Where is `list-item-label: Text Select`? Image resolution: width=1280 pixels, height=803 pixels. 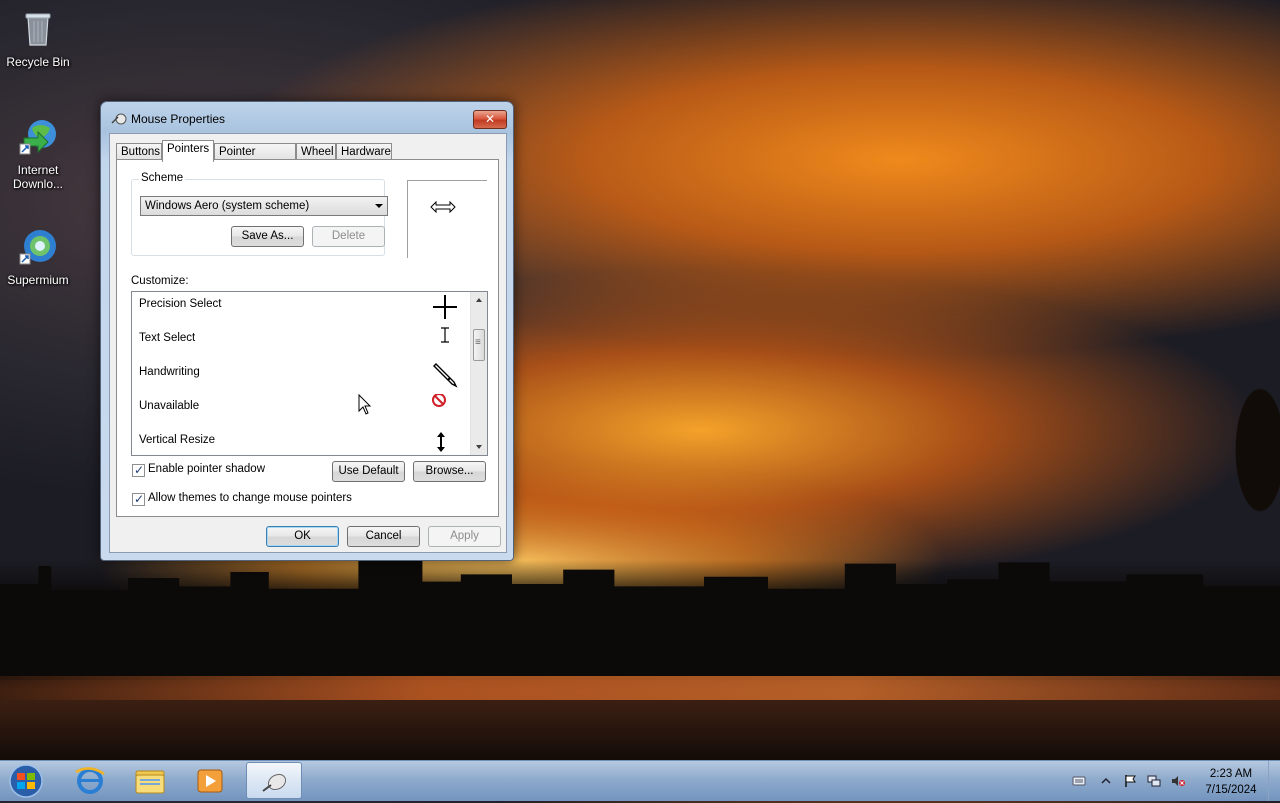
list-item-label: Text Select is located at coordinates (167, 338).